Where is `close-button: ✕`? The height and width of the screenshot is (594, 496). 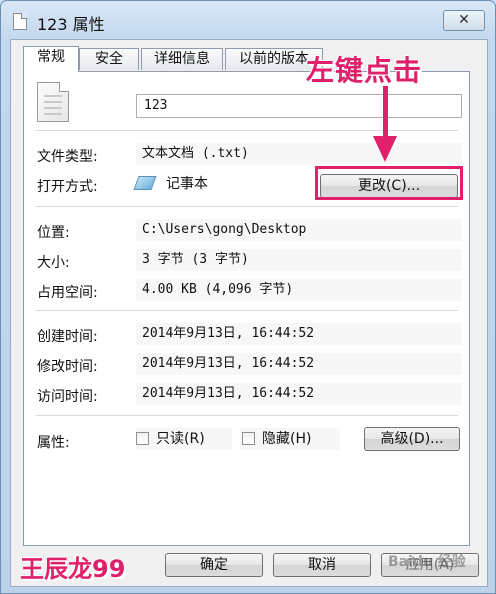
close-button: ✕ is located at coordinates (464, 20).